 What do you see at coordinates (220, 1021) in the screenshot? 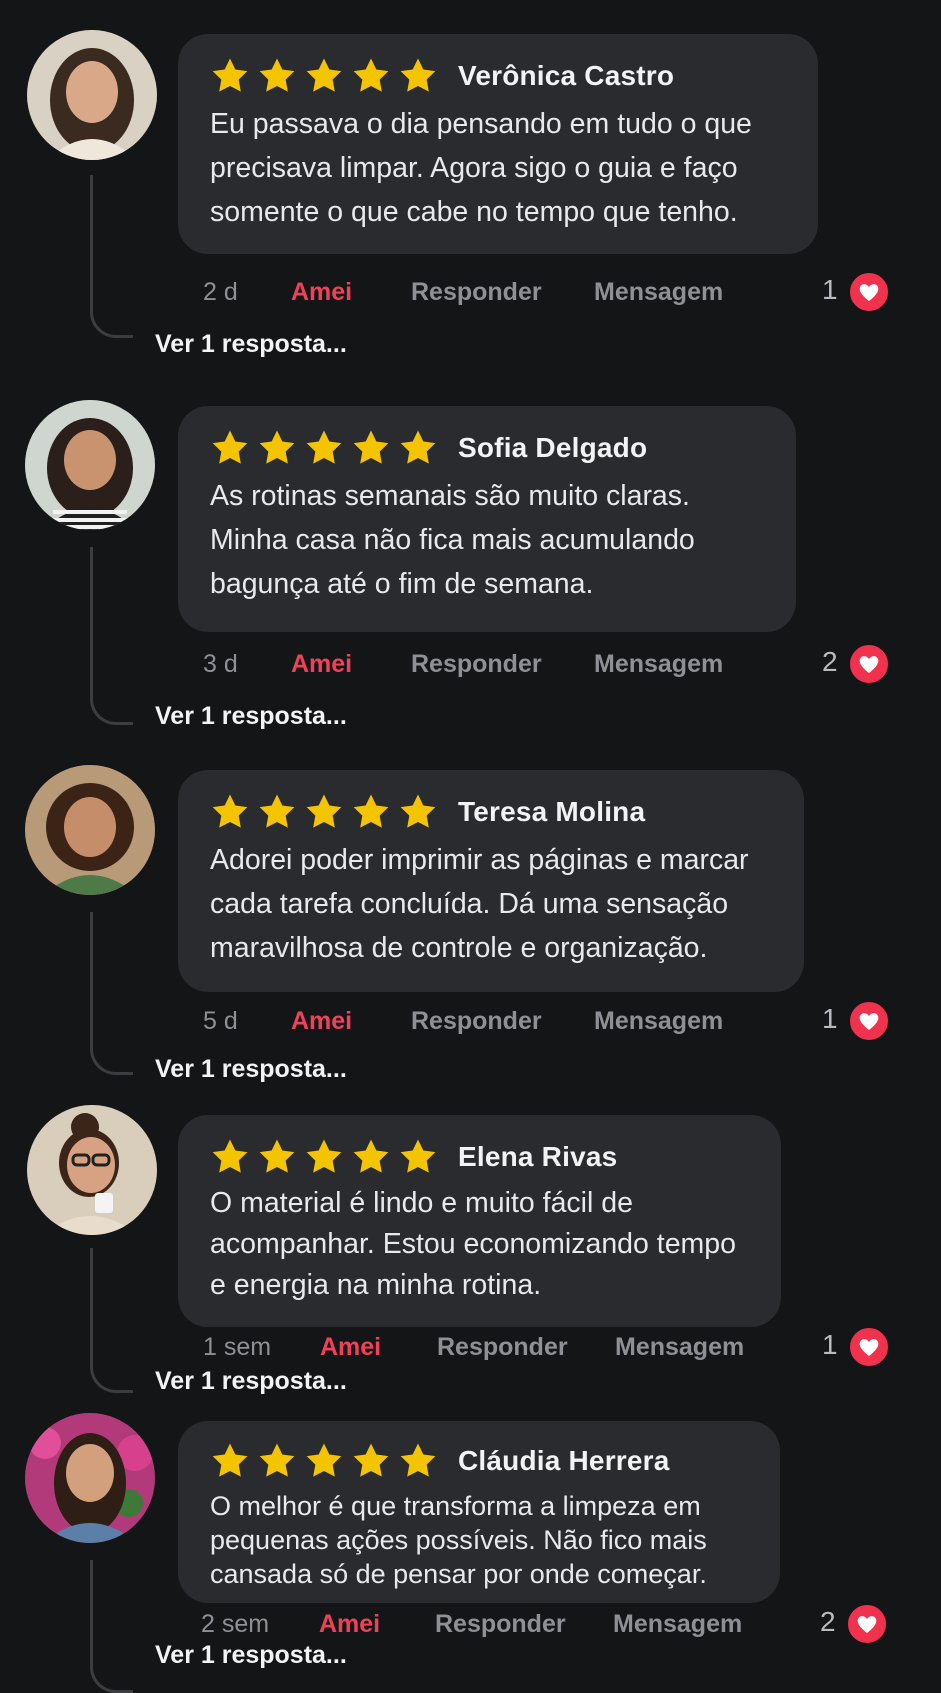
I see `timestamp: 5 d` at bounding box center [220, 1021].